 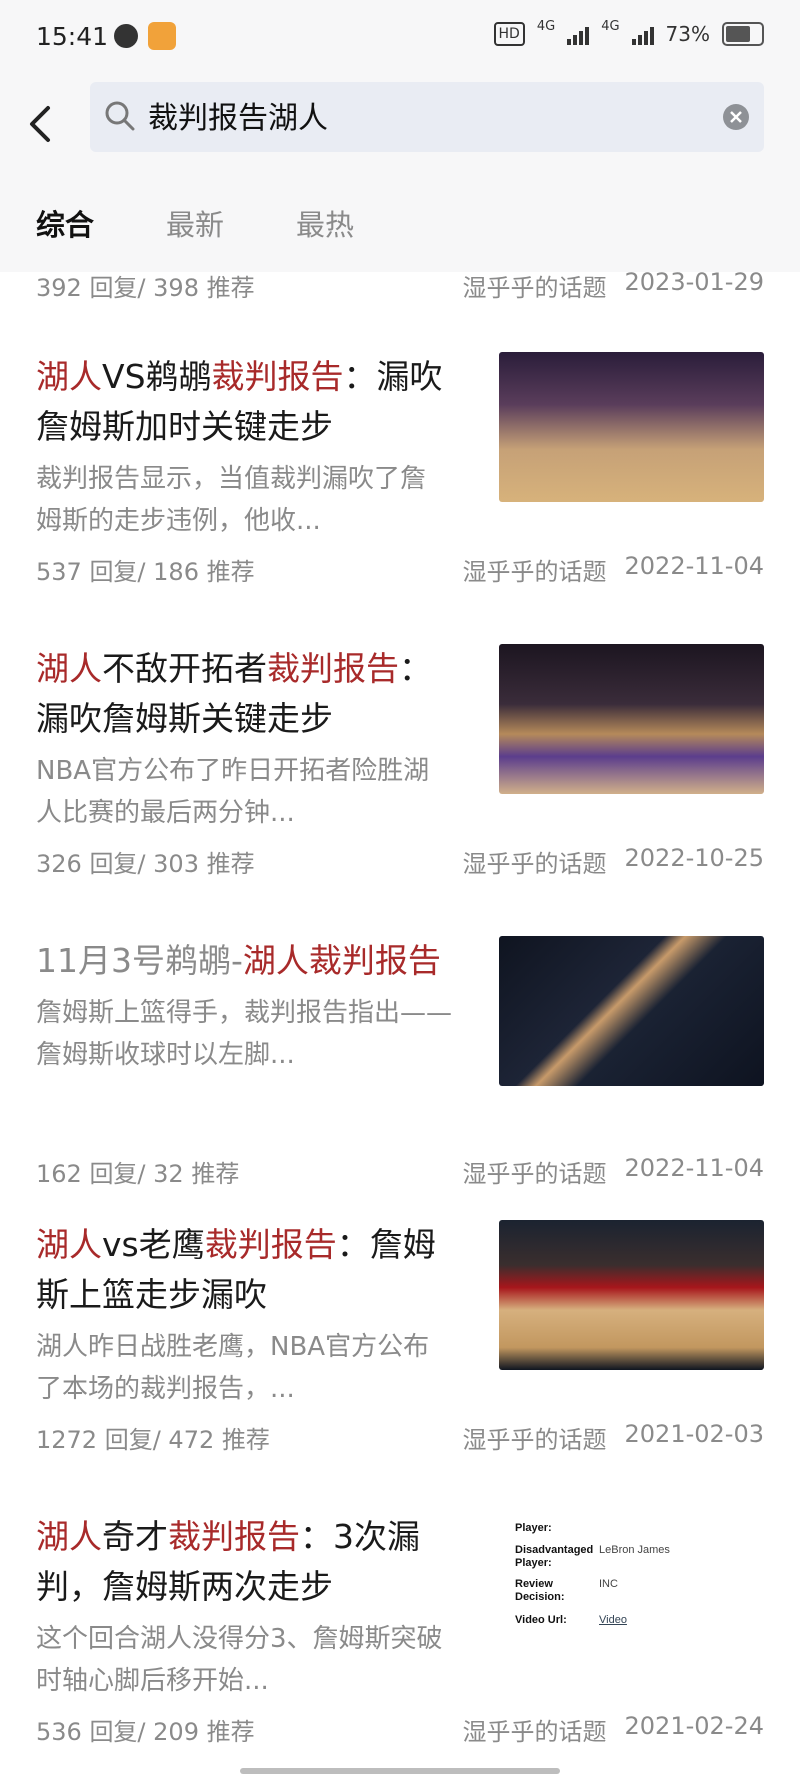 What do you see at coordinates (400, 1437) in the screenshot?
I see `post-meta: 1272 回复/ 472 推荐 湿乎乎的话题 2021-02-03` at bounding box center [400, 1437].